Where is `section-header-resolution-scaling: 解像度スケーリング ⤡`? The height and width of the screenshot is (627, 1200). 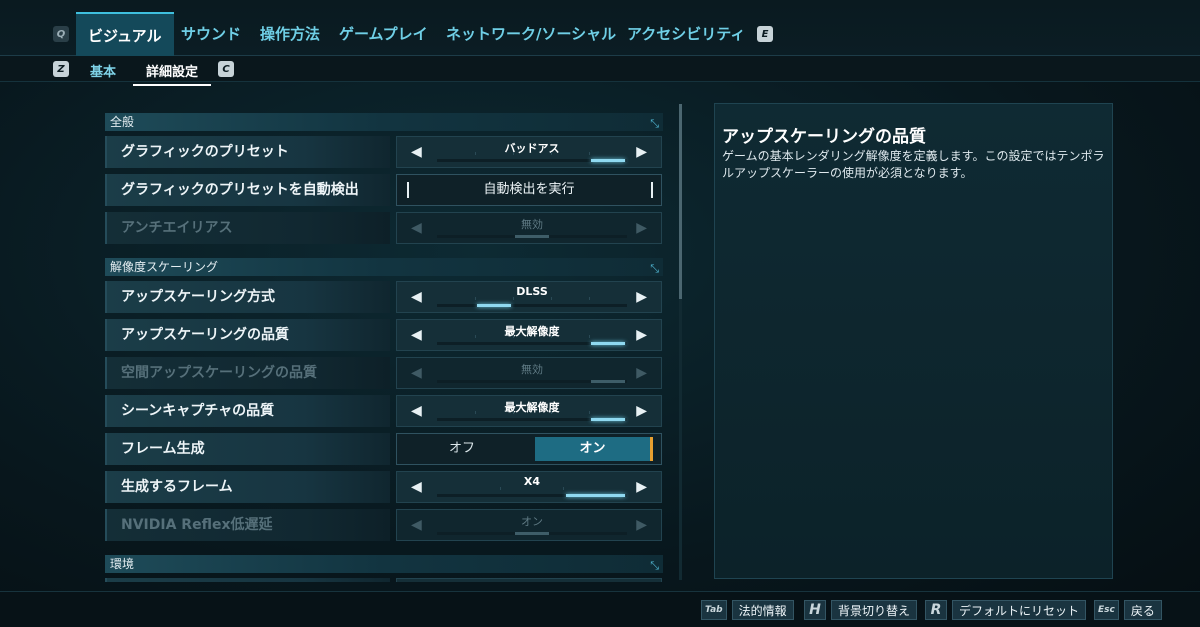
section-header-resolution-scaling: 解像度スケーリング ⤡ is located at coordinates (384, 267).